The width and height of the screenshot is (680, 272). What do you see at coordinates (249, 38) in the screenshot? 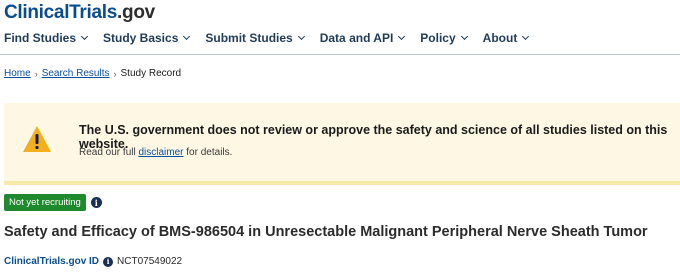
I see `nav-label: Submit Studies` at bounding box center [249, 38].